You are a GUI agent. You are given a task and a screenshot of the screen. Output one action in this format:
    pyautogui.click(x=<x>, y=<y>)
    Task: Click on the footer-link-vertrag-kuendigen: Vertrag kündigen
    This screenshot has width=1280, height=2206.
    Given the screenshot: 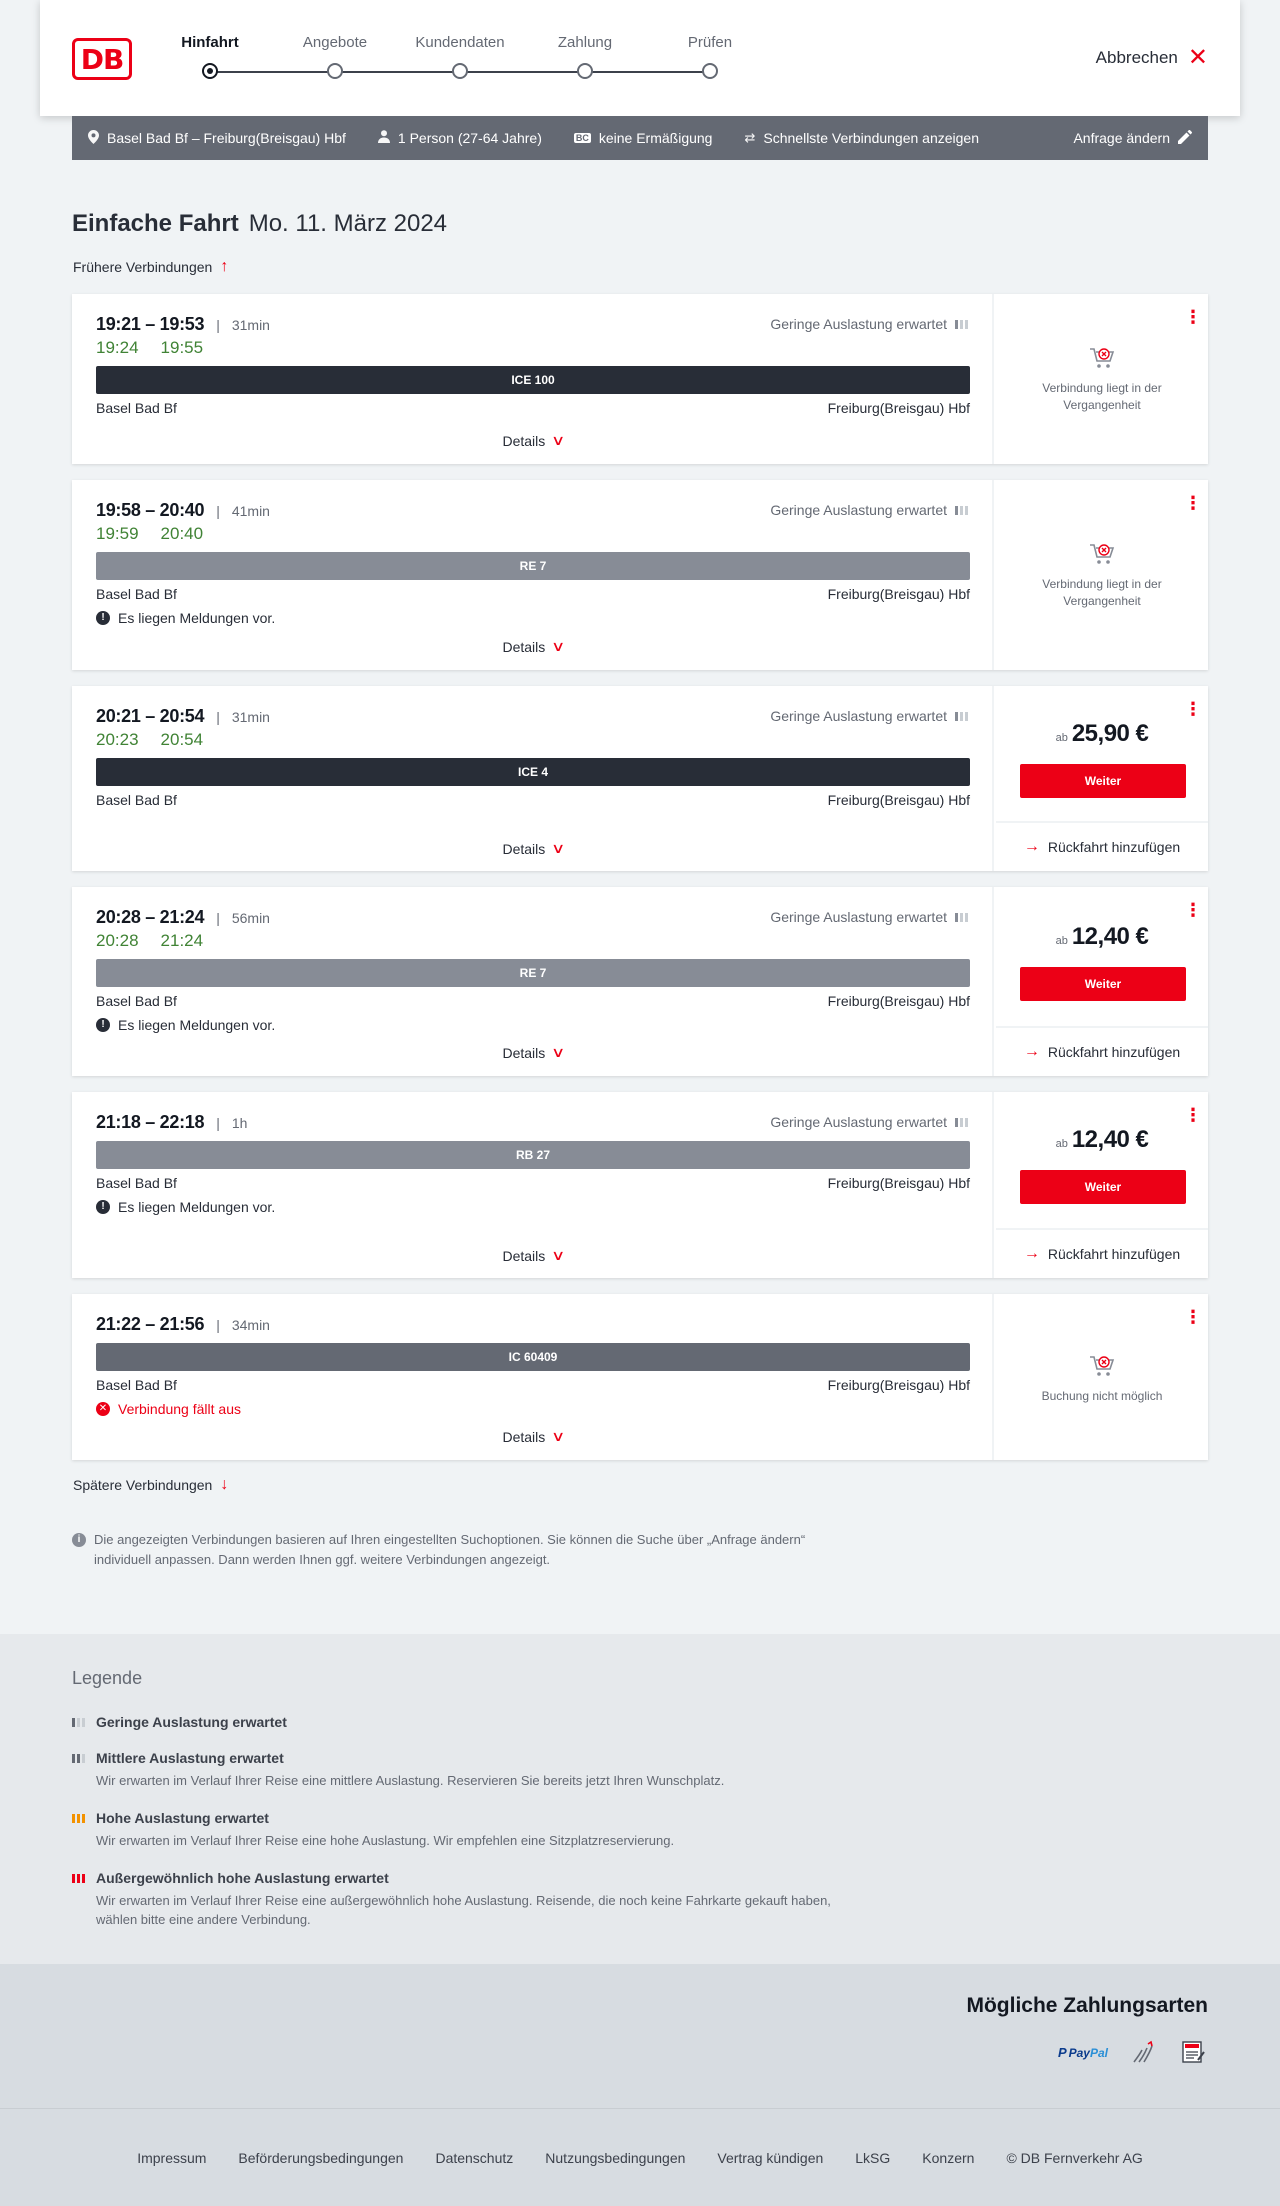 What is the action you would take?
    pyautogui.click(x=770, y=2158)
    